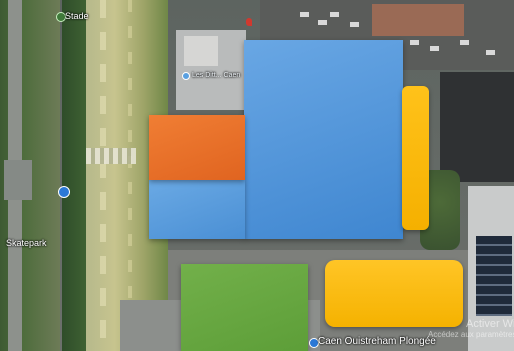  What do you see at coordinates (477, 127) in the screenshot?
I see `dark-roof-building` at bounding box center [477, 127].